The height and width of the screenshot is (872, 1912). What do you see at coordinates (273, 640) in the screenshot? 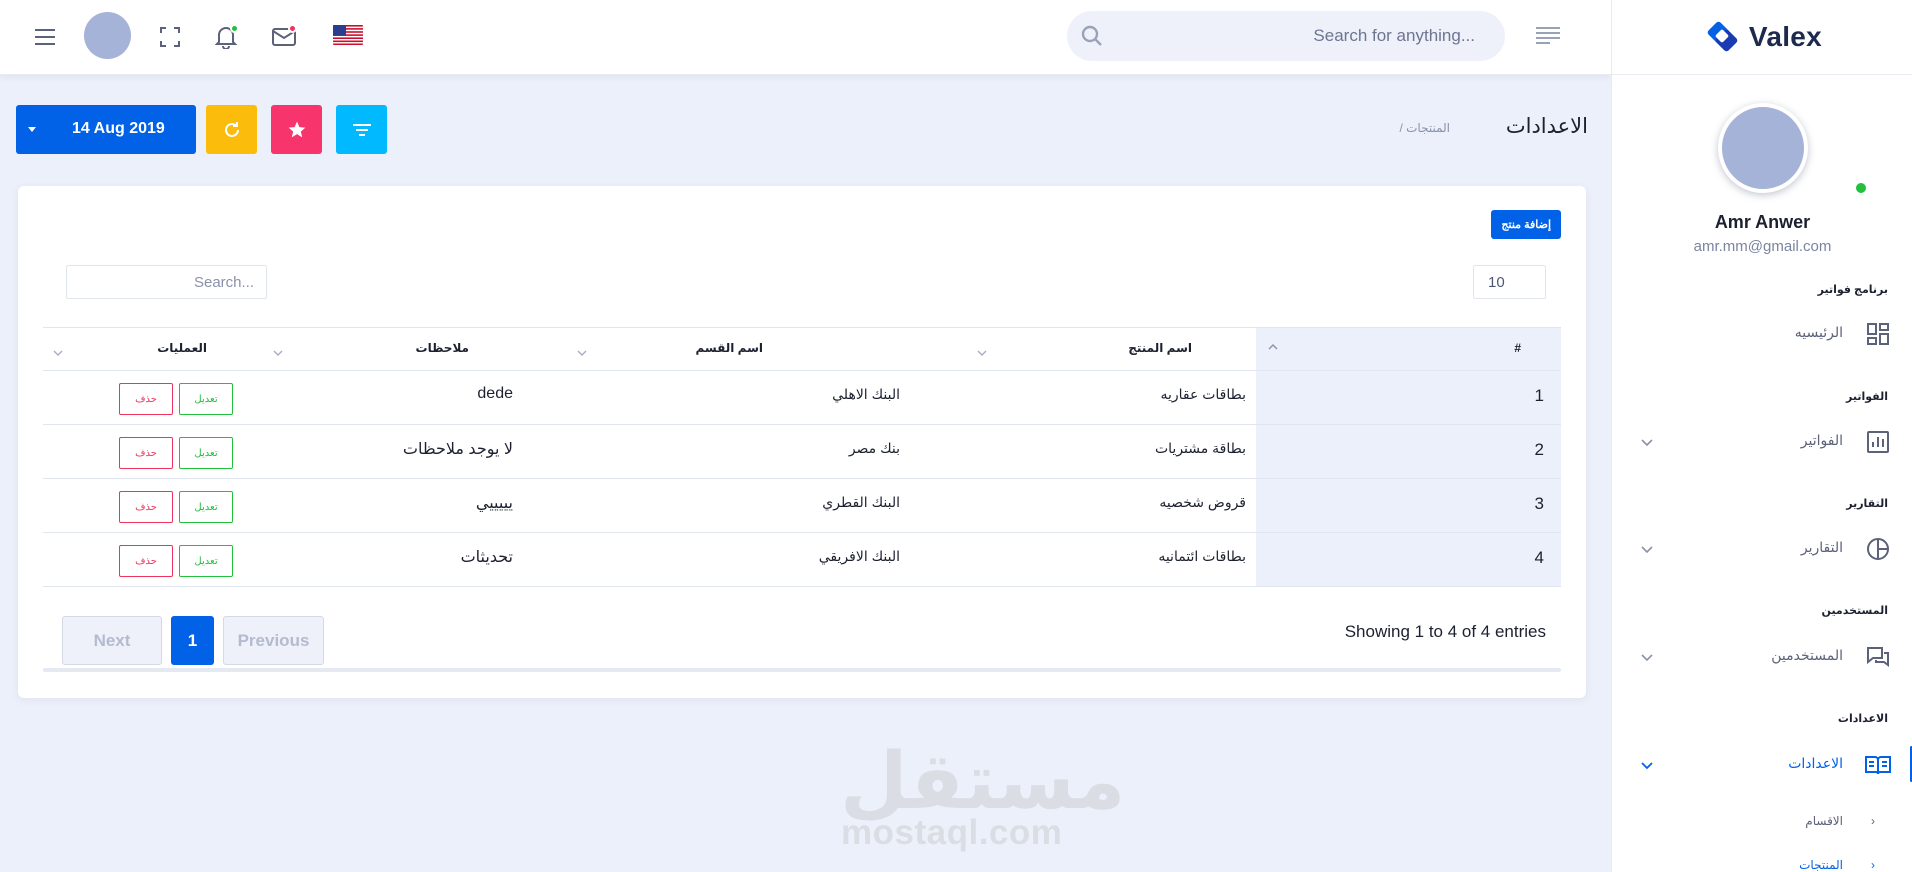
I see `previous-page-button: Previous` at bounding box center [273, 640].